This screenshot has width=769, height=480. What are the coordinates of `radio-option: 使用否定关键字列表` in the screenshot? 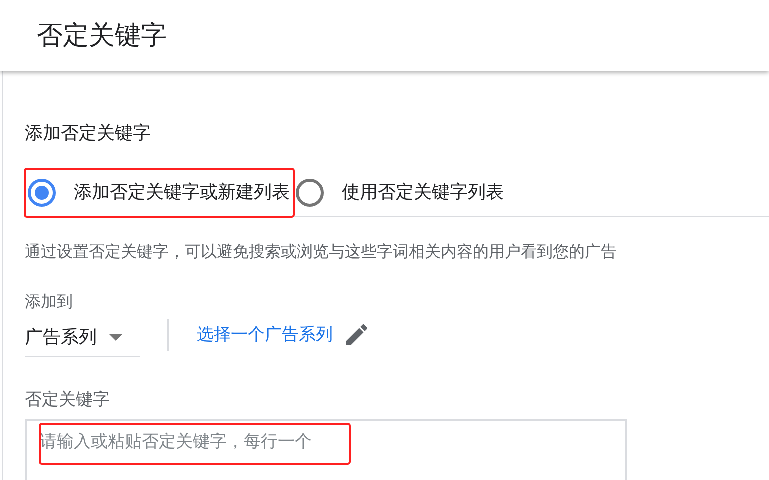 It's located at (399, 192).